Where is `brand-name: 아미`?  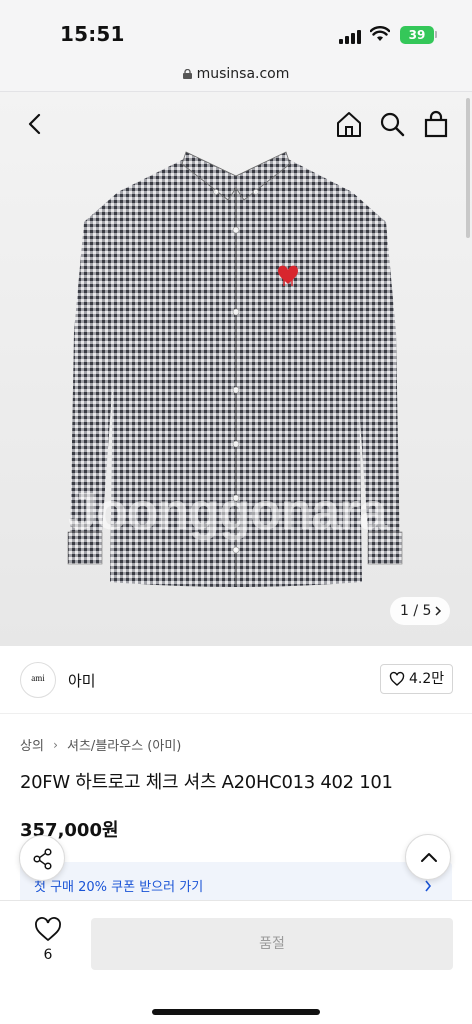 brand-name: 아미 is located at coordinates (82, 680).